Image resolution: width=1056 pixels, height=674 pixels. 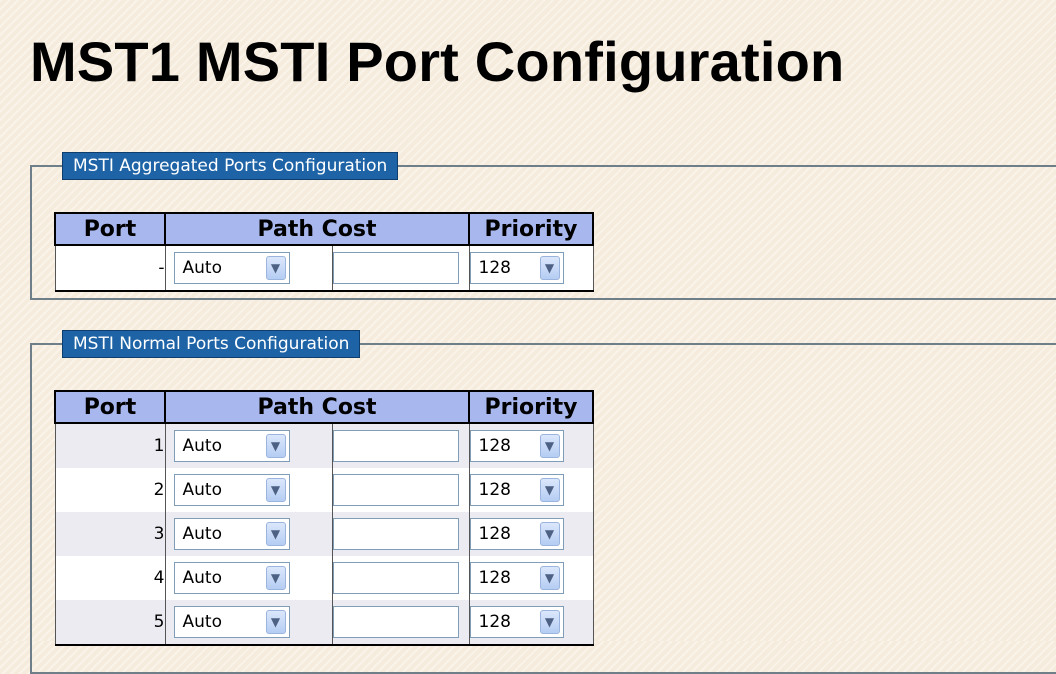 I want to click on table-row: 3 Auto ▼ 128 ▼, so click(x=324, y=534).